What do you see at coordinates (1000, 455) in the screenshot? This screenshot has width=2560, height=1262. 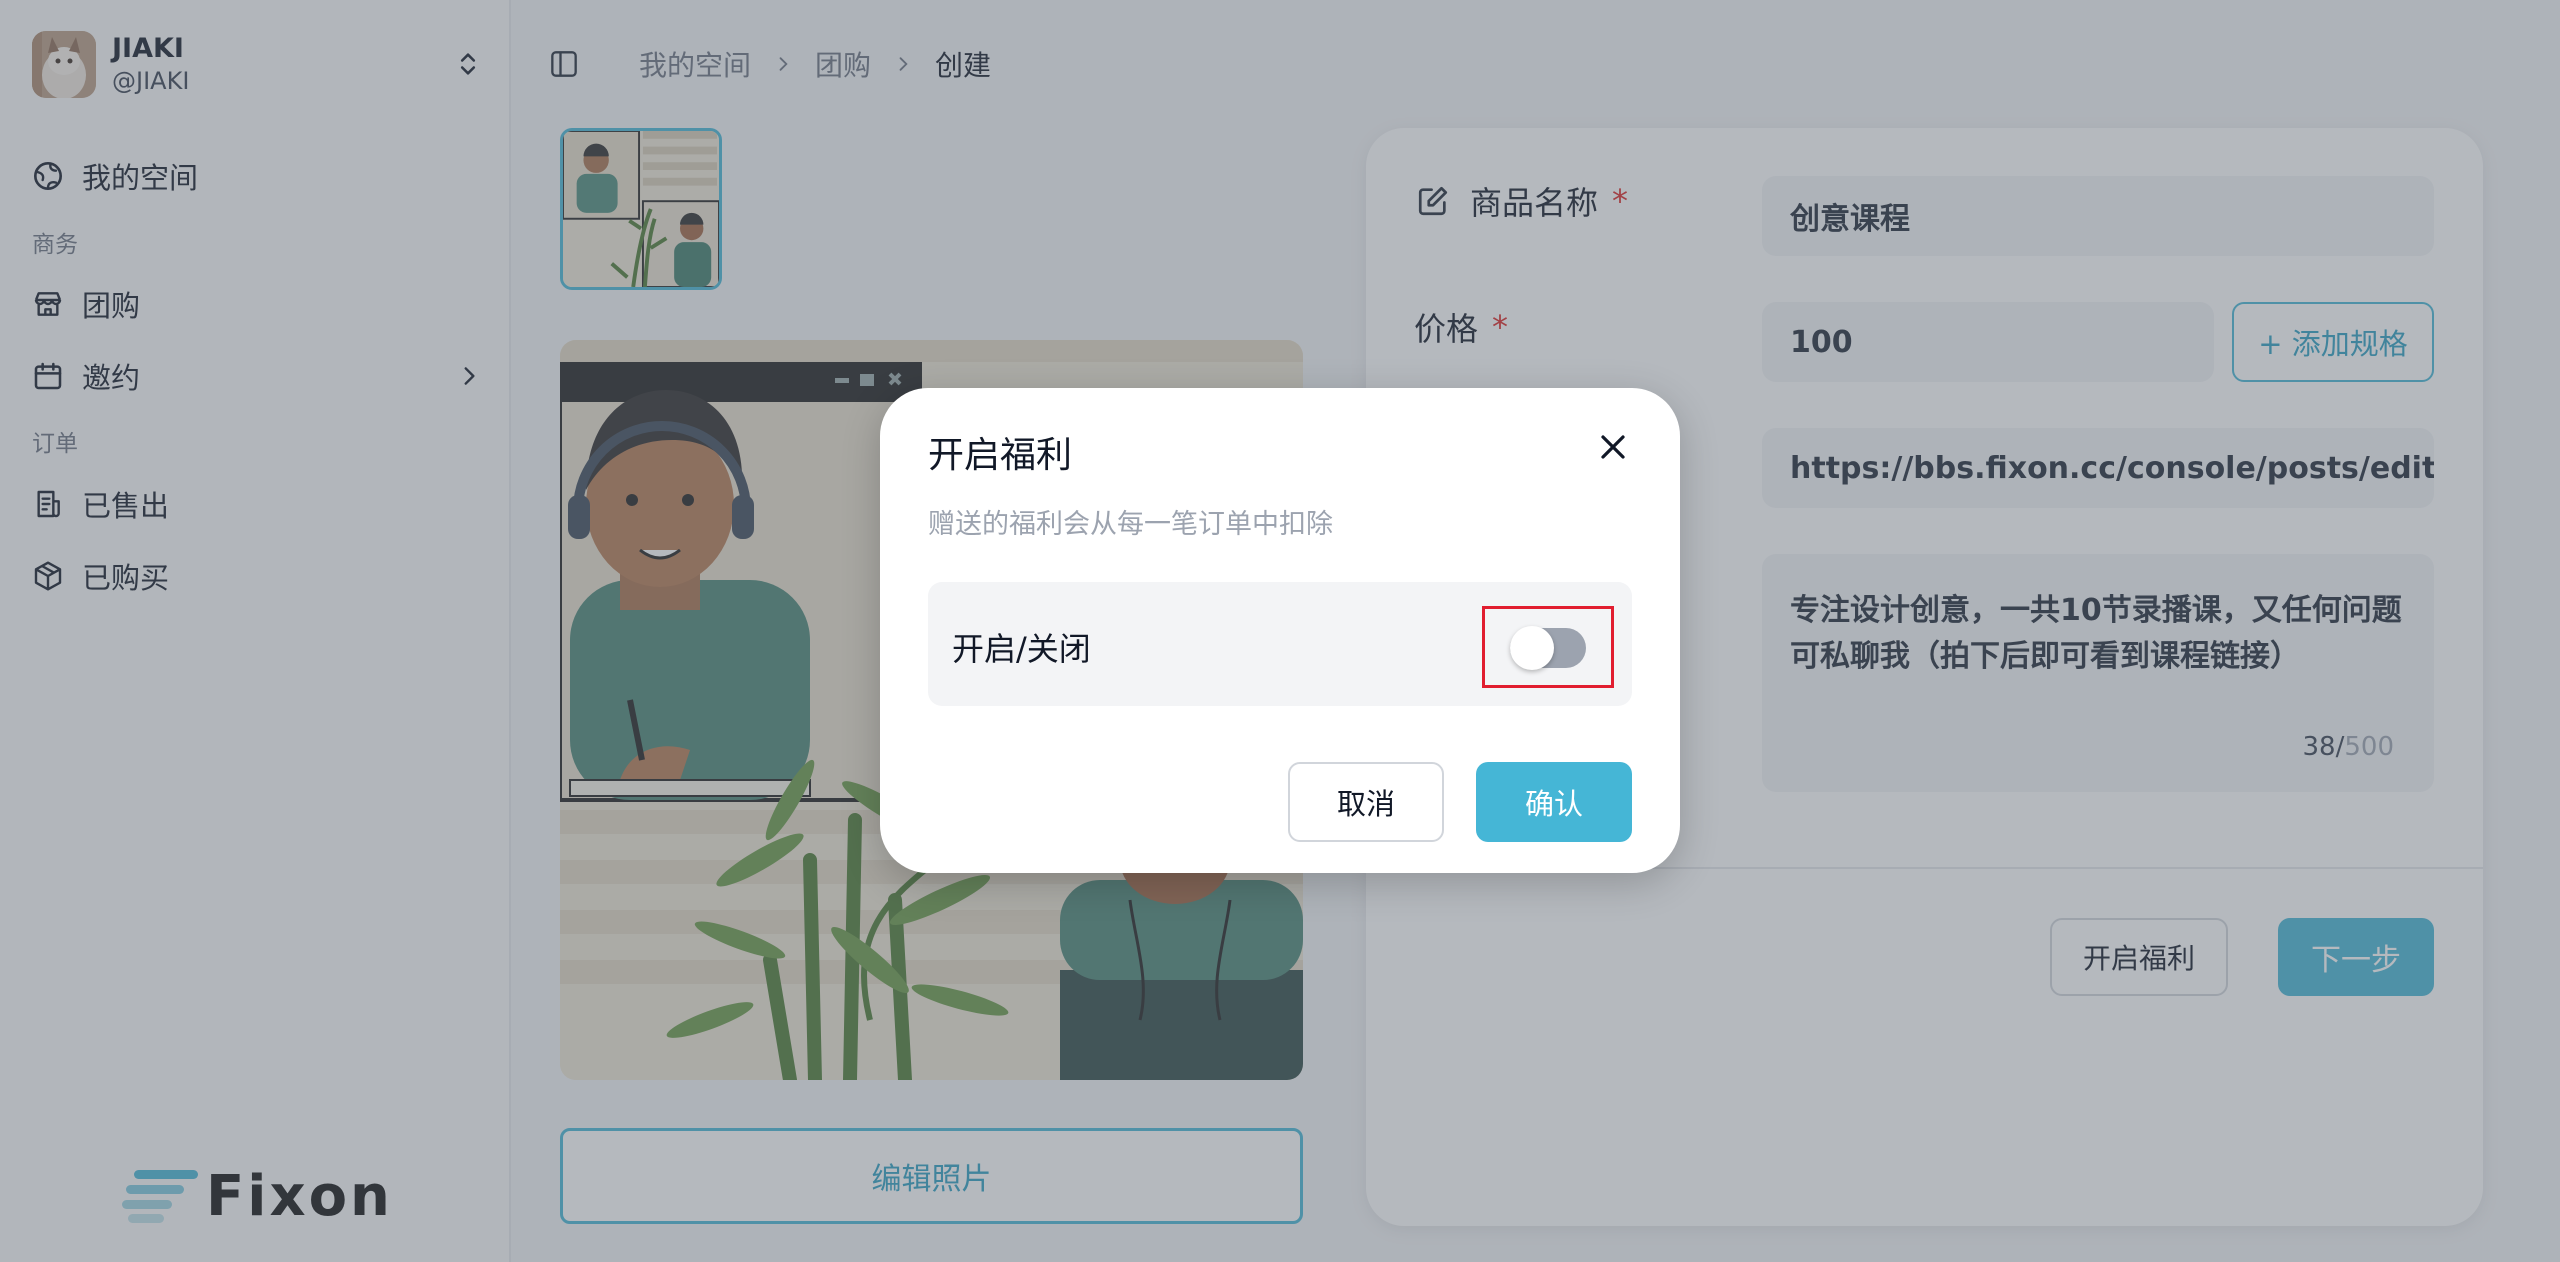 I see `modal-title: 开启福利` at bounding box center [1000, 455].